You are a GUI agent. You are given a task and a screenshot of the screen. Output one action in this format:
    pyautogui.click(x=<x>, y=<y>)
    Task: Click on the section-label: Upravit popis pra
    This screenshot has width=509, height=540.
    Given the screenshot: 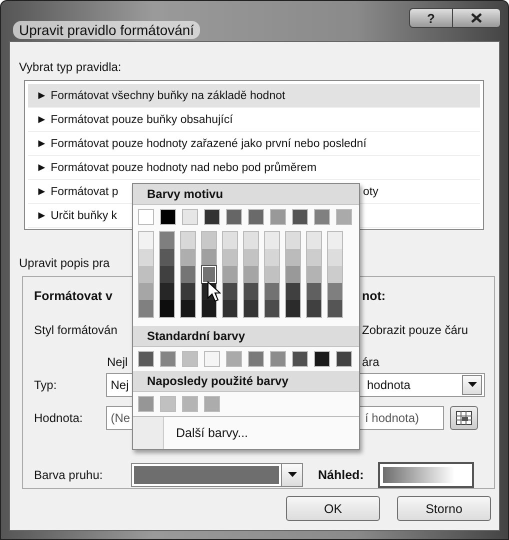 What is the action you would take?
    pyautogui.click(x=64, y=263)
    